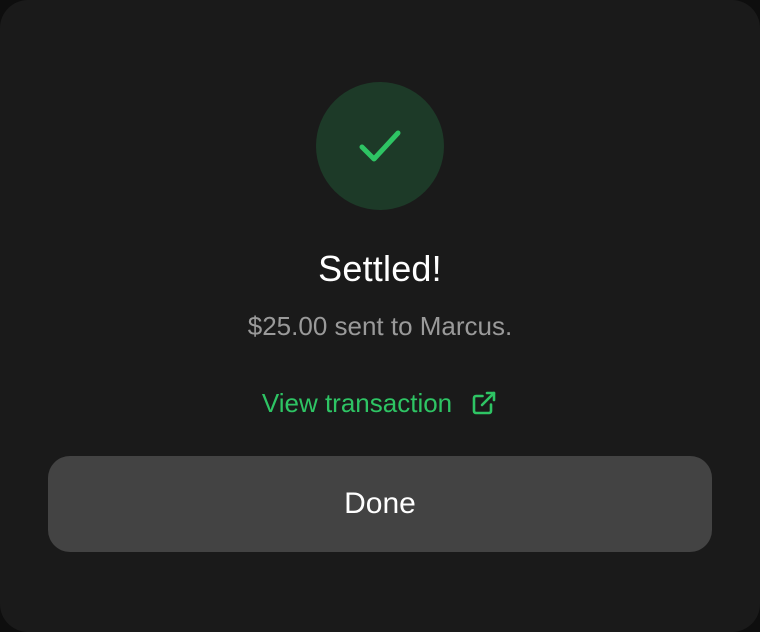  I want to click on view-transaction-link: View transaction, so click(380, 403).